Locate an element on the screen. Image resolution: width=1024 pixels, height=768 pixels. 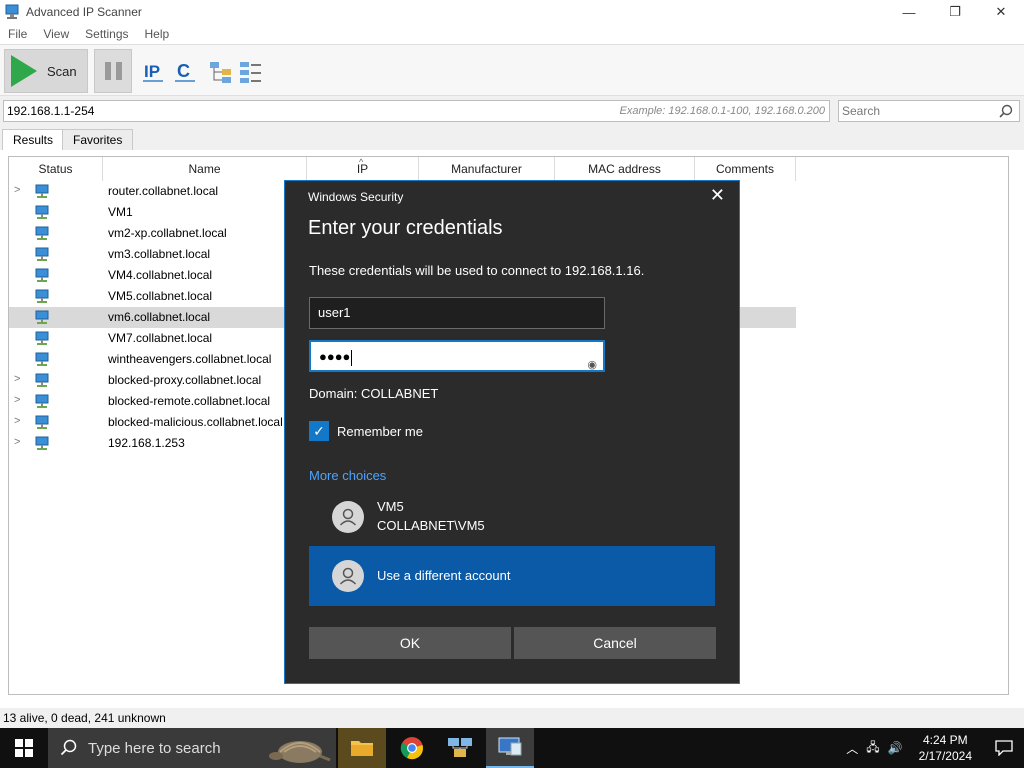
network-icon: 🖧 is located at coordinates (872, 748).